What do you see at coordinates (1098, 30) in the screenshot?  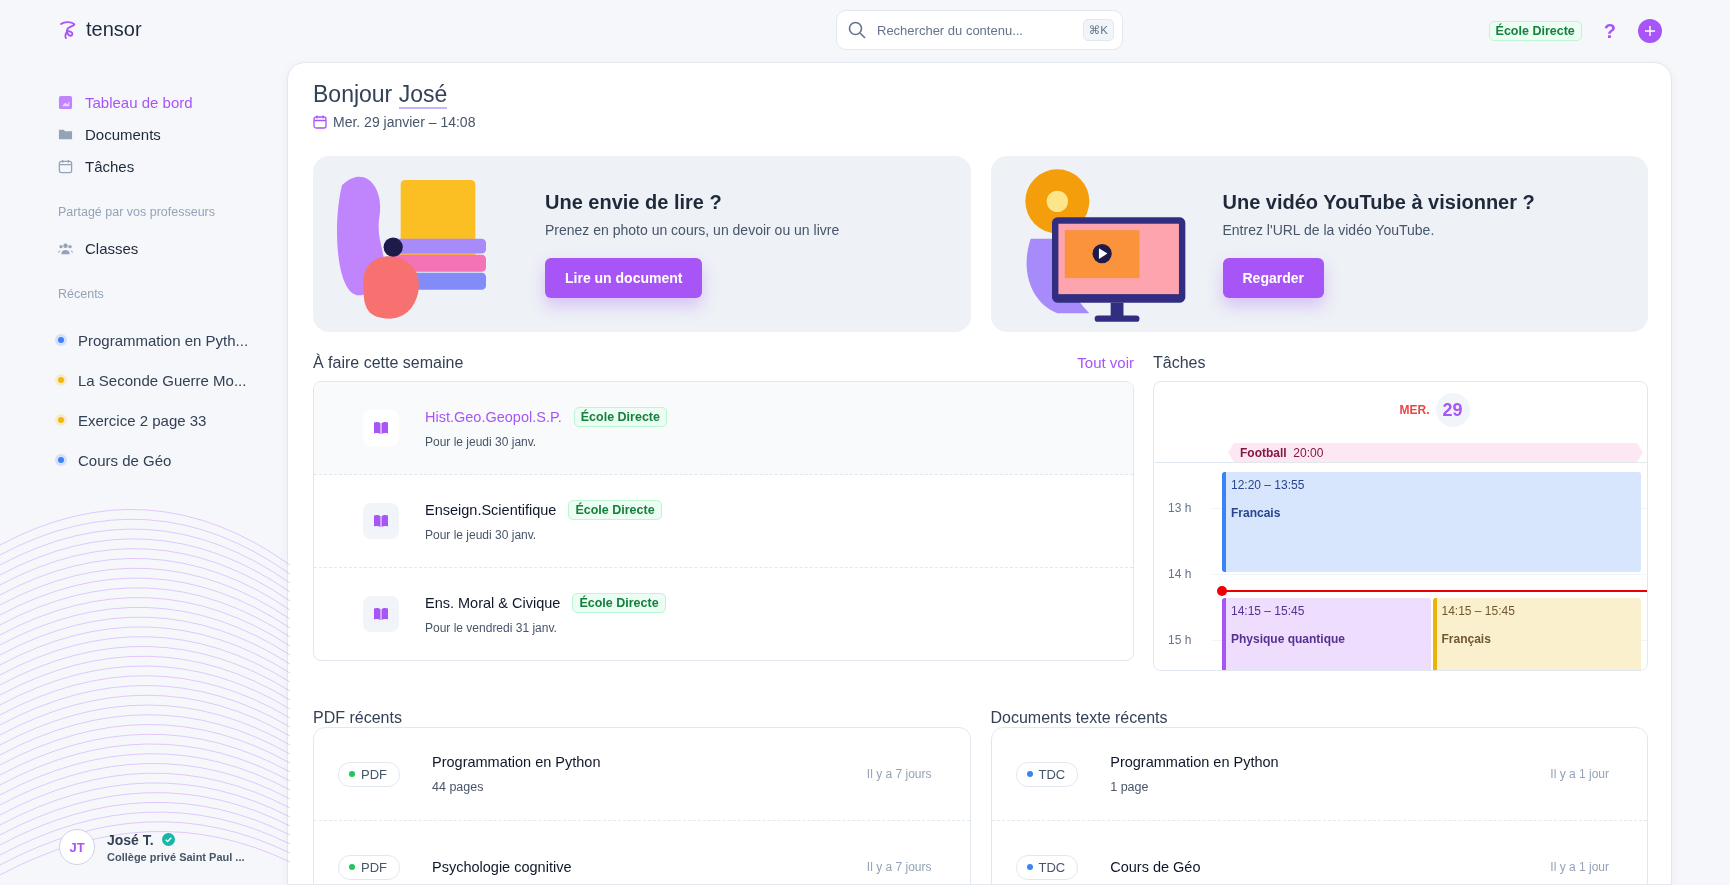 I see `shortcut-key: ⌘K` at bounding box center [1098, 30].